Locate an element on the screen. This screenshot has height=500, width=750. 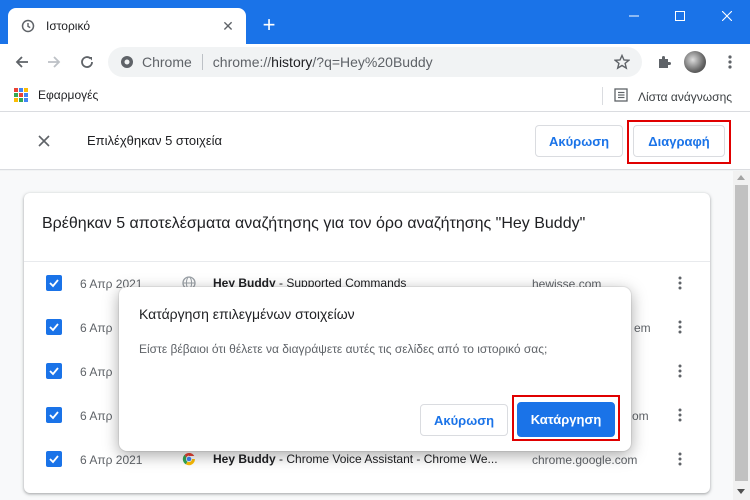
site-label: Chrome is located at coordinates (167, 62).